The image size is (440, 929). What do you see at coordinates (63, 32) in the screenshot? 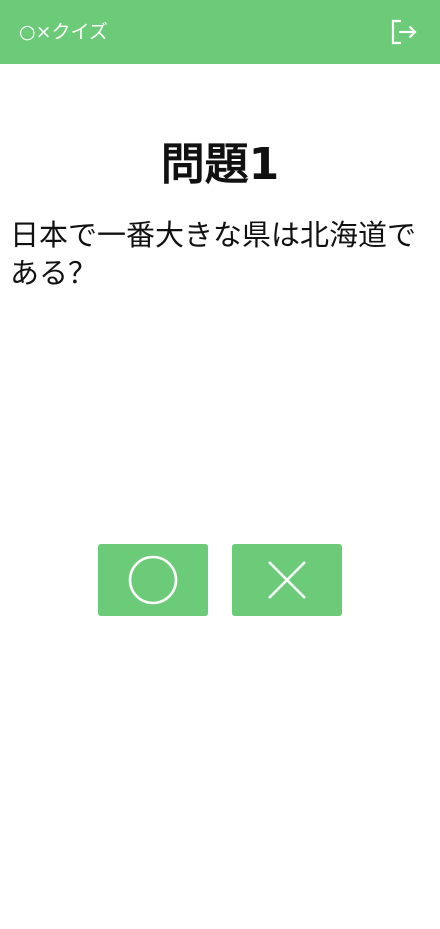
I see `app-title: ○×クイズ` at bounding box center [63, 32].